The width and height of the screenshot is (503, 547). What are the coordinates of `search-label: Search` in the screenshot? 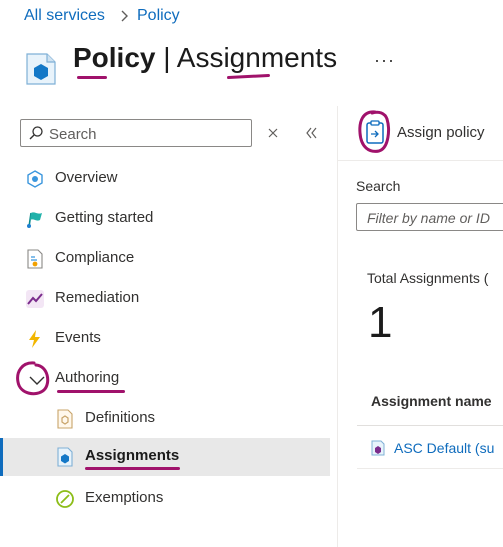 It's located at (378, 186).